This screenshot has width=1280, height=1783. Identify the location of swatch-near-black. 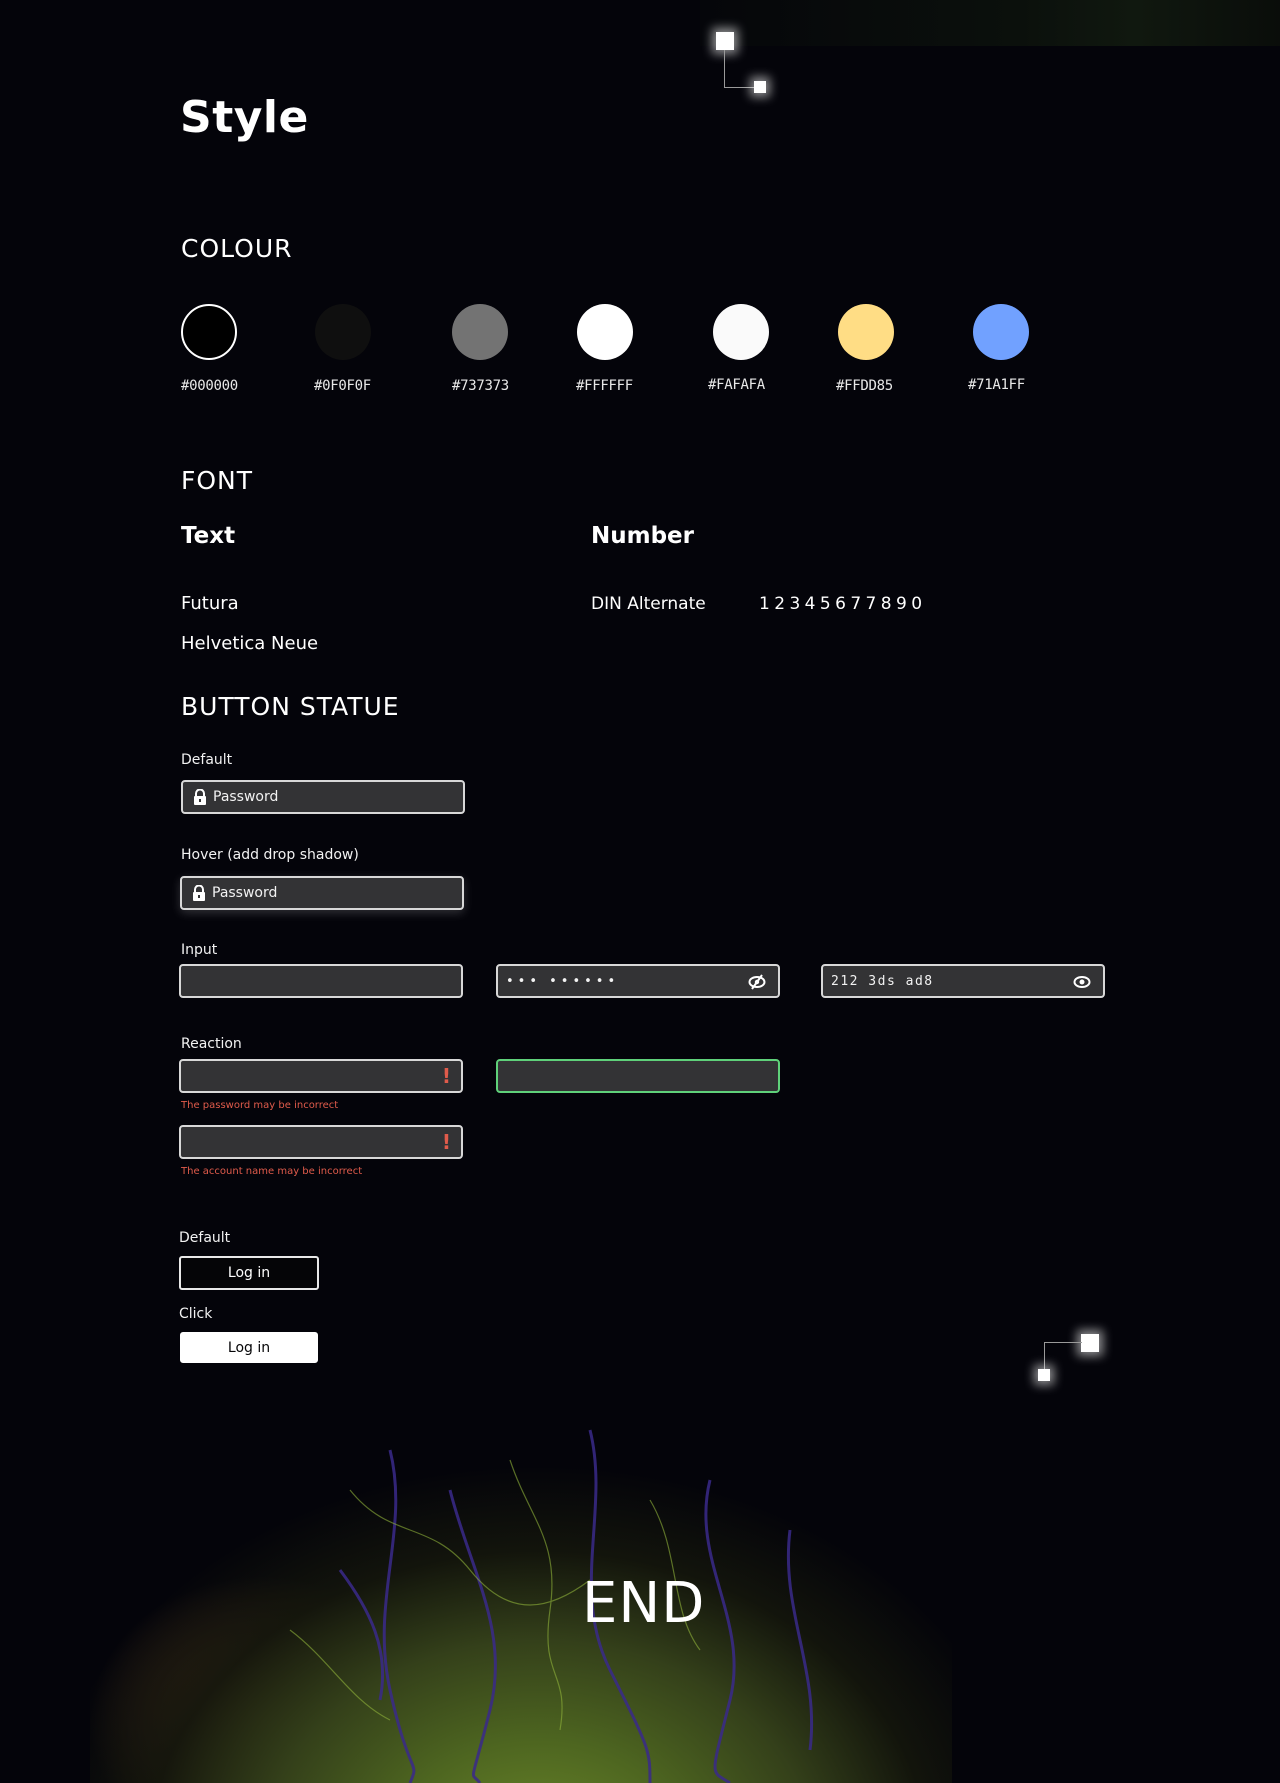
(343, 332).